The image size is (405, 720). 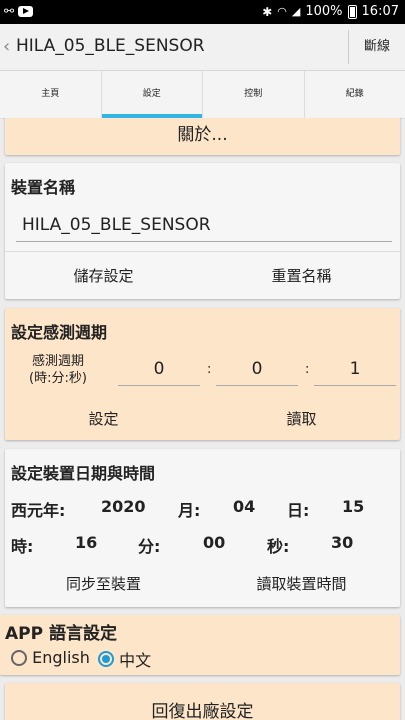 I want to click on bluetooth-icon: ✱, so click(x=267, y=11).